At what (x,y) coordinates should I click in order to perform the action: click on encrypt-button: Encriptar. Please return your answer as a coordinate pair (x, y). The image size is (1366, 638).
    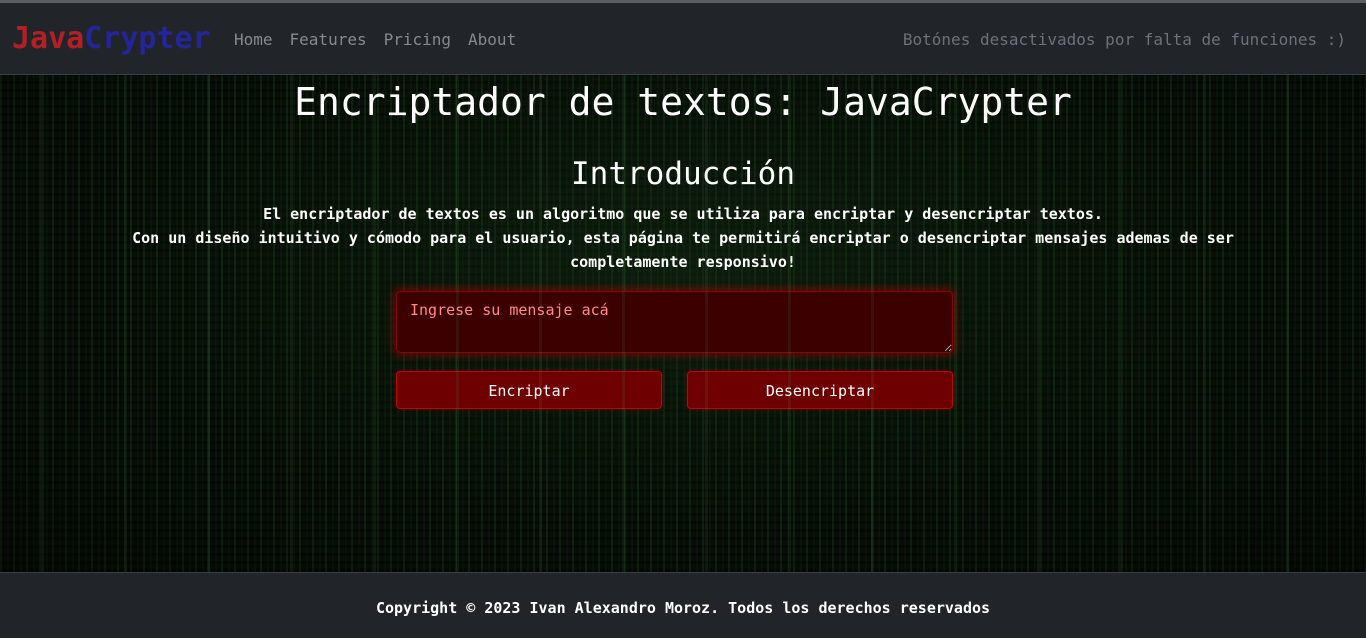
    Looking at the image, I should click on (529, 390).